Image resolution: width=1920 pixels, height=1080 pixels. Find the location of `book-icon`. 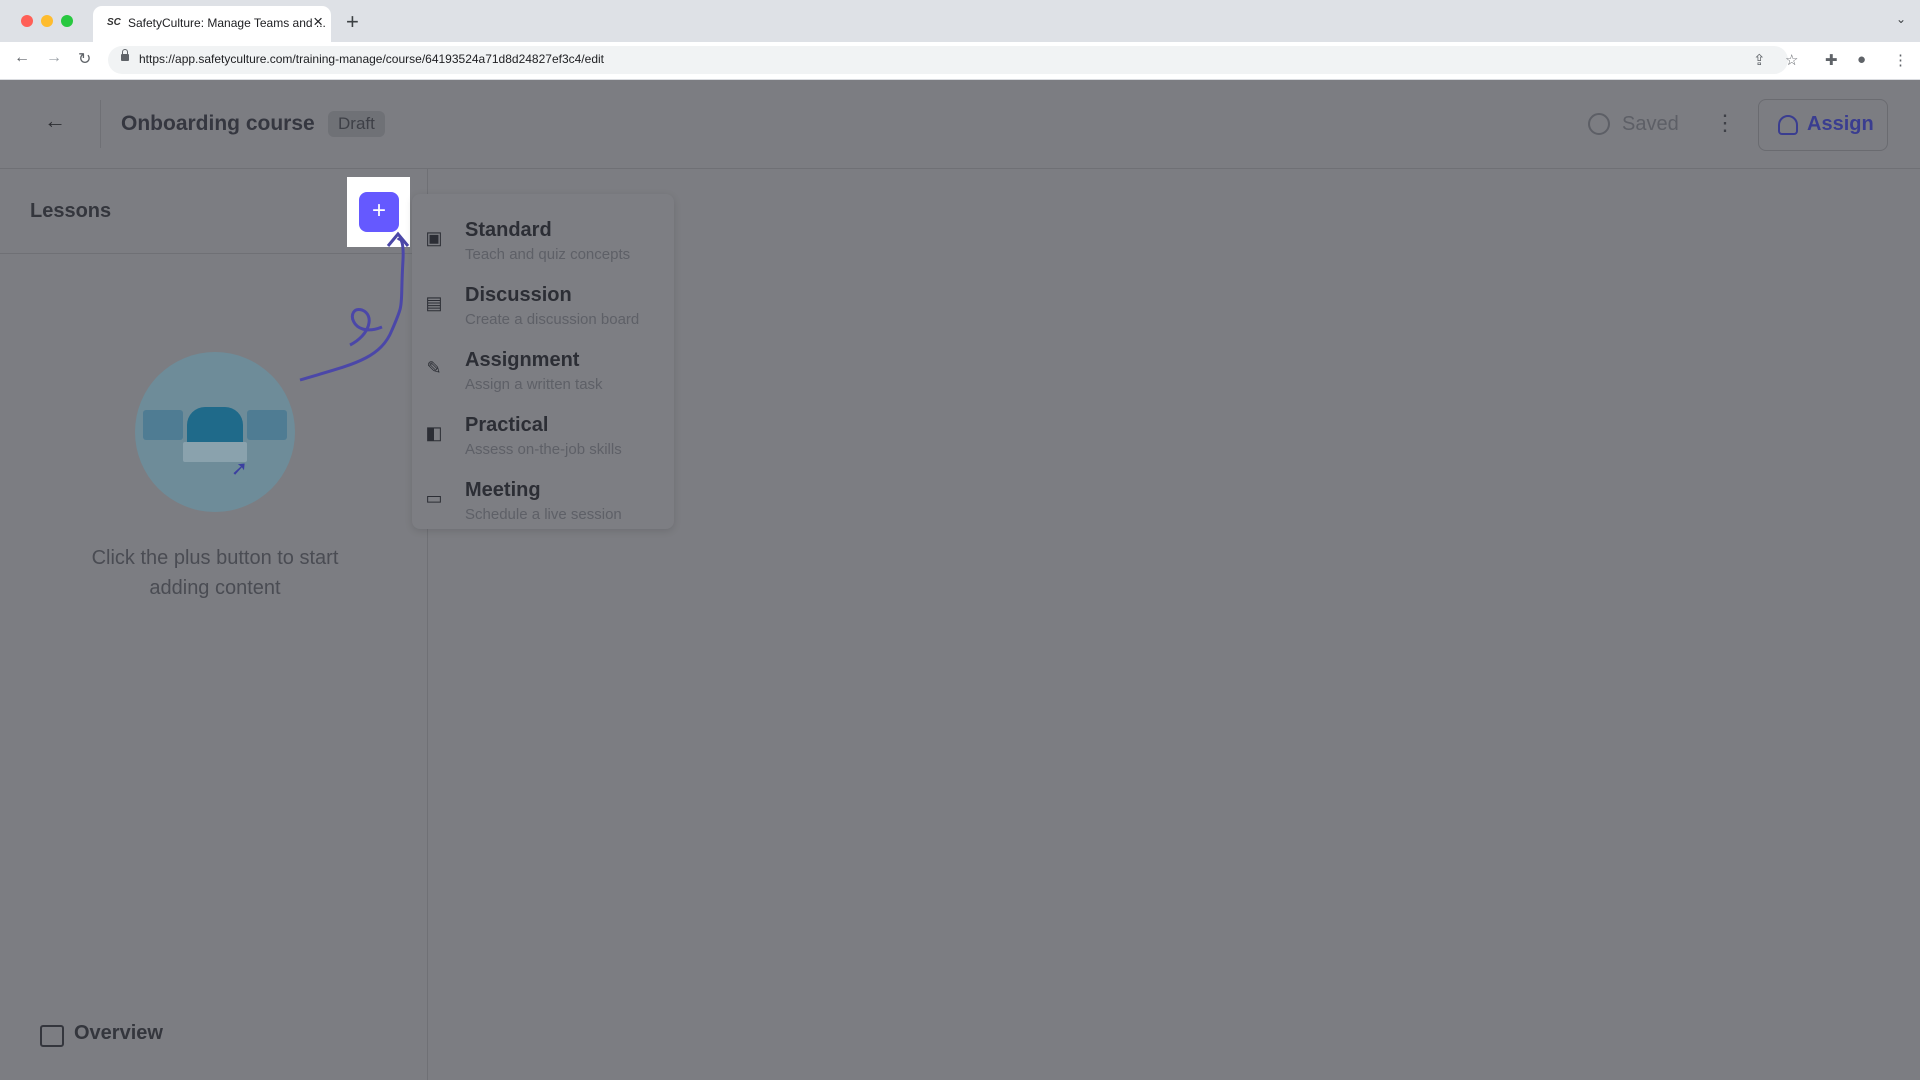

book-icon is located at coordinates (52, 1036).